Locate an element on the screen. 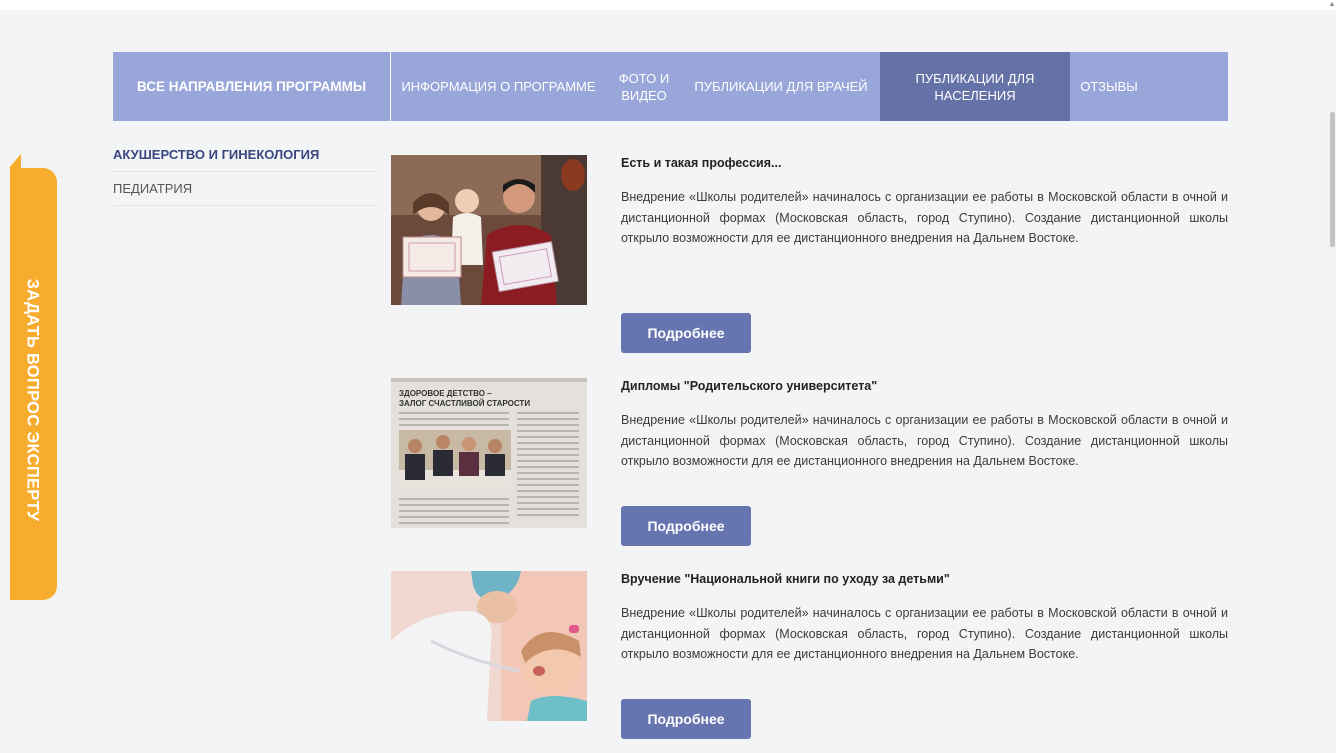 The height and width of the screenshot is (753, 1336). scroll-up-icon: ▲ is located at coordinates (1332, 5).